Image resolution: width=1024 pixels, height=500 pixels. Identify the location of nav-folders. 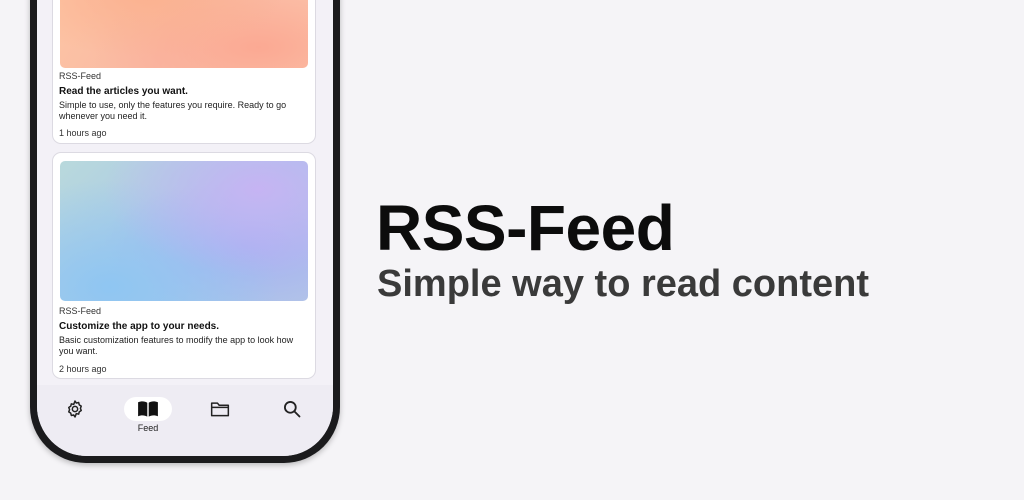
(220, 415).